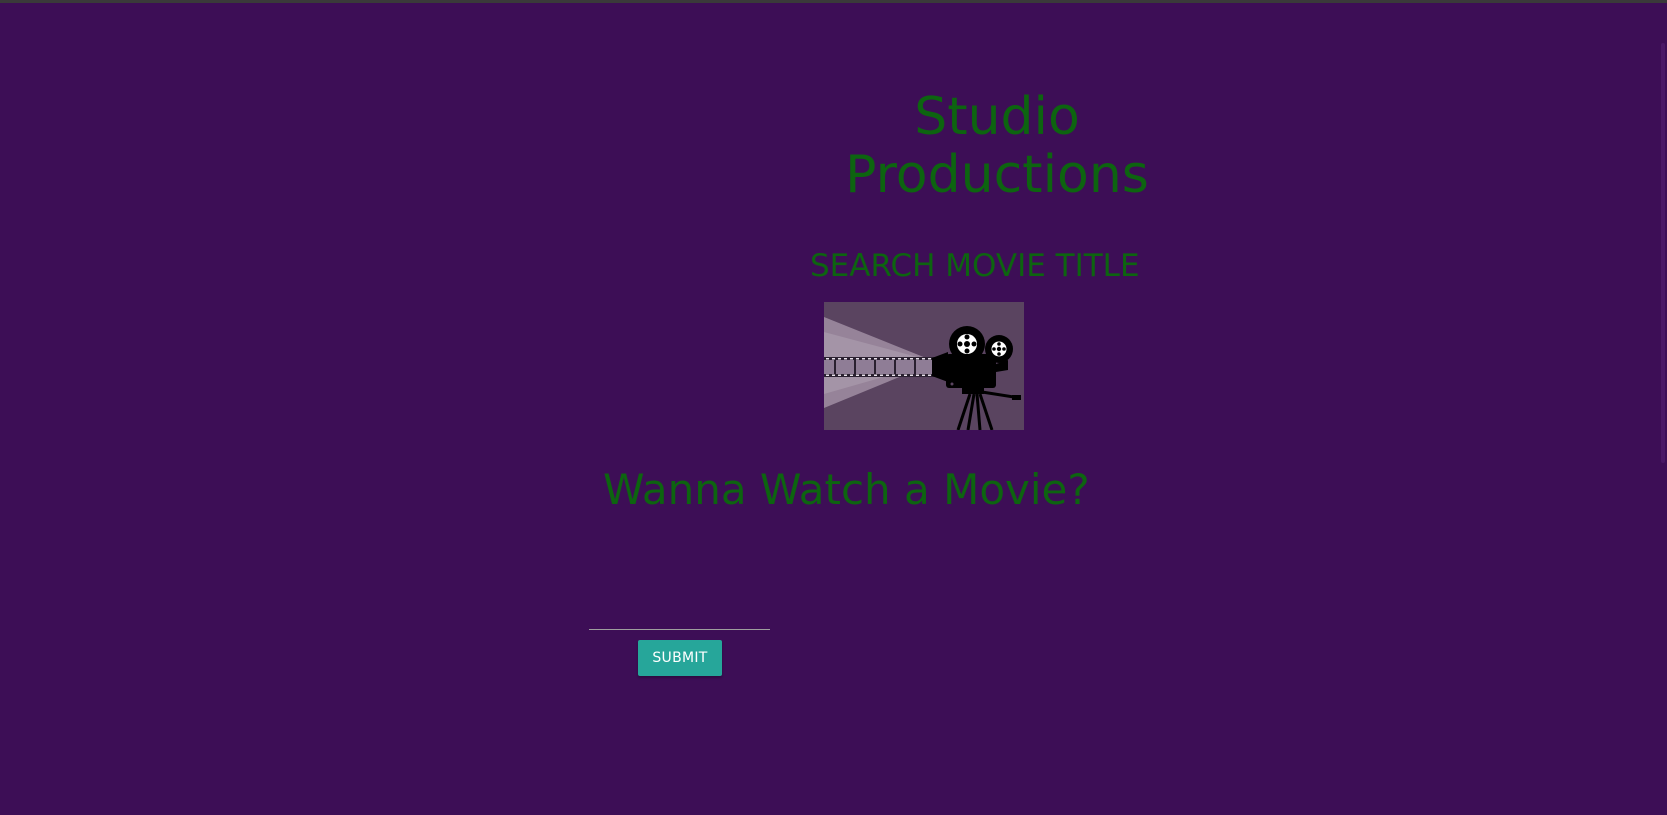 The image size is (1667, 815). What do you see at coordinates (833, 1) in the screenshot?
I see `window-top-border` at bounding box center [833, 1].